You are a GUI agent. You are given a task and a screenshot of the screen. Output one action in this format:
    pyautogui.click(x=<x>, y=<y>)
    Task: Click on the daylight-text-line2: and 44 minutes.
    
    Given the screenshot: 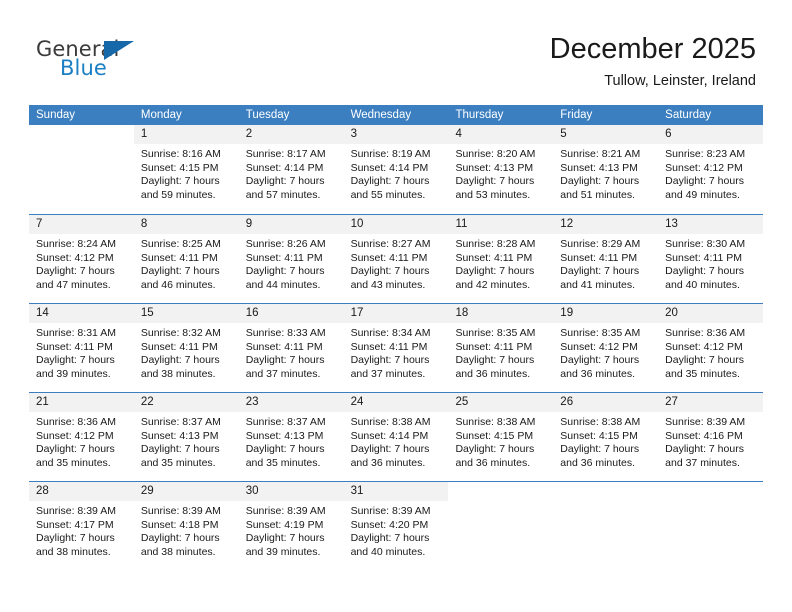 What is the action you would take?
    pyautogui.click(x=283, y=284)
    